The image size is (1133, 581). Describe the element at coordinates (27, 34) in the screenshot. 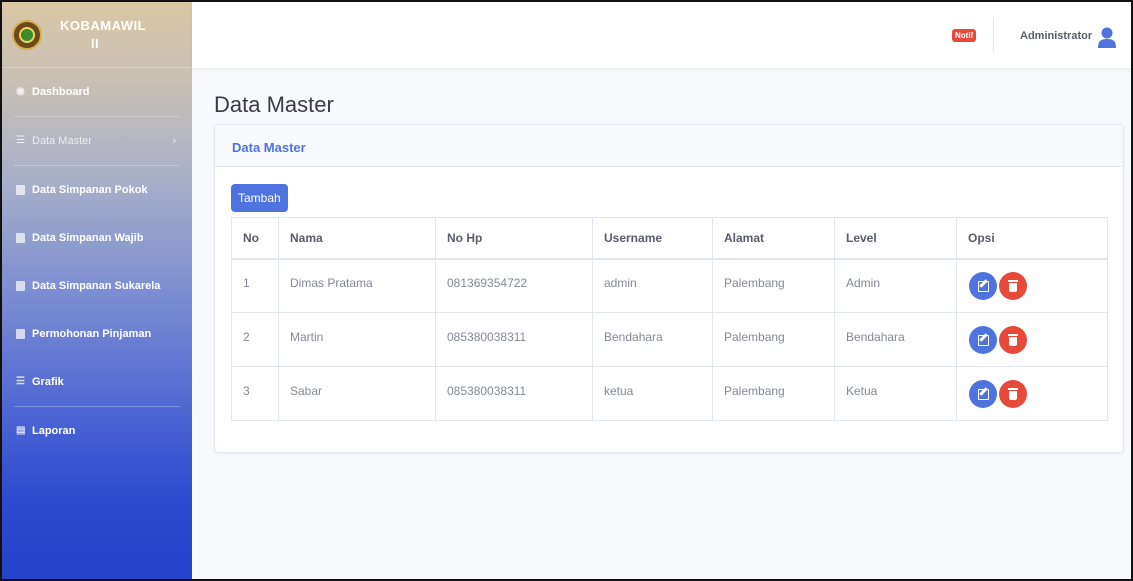

I see `logo-icon` at that location.